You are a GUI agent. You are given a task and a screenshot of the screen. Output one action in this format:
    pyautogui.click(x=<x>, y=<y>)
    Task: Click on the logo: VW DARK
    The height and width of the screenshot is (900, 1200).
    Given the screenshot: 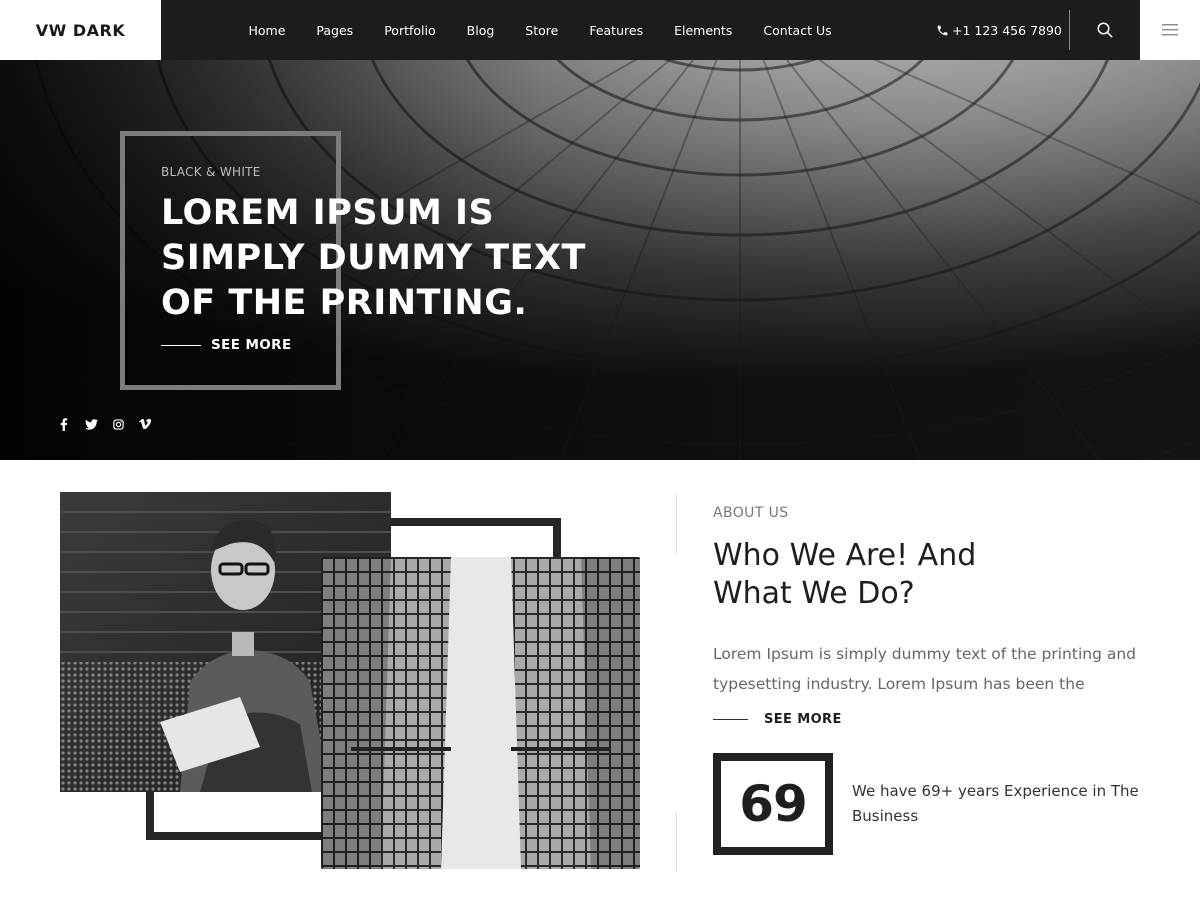 What is the action you would take?
    pyautogui.click(x=80, y=30)
    